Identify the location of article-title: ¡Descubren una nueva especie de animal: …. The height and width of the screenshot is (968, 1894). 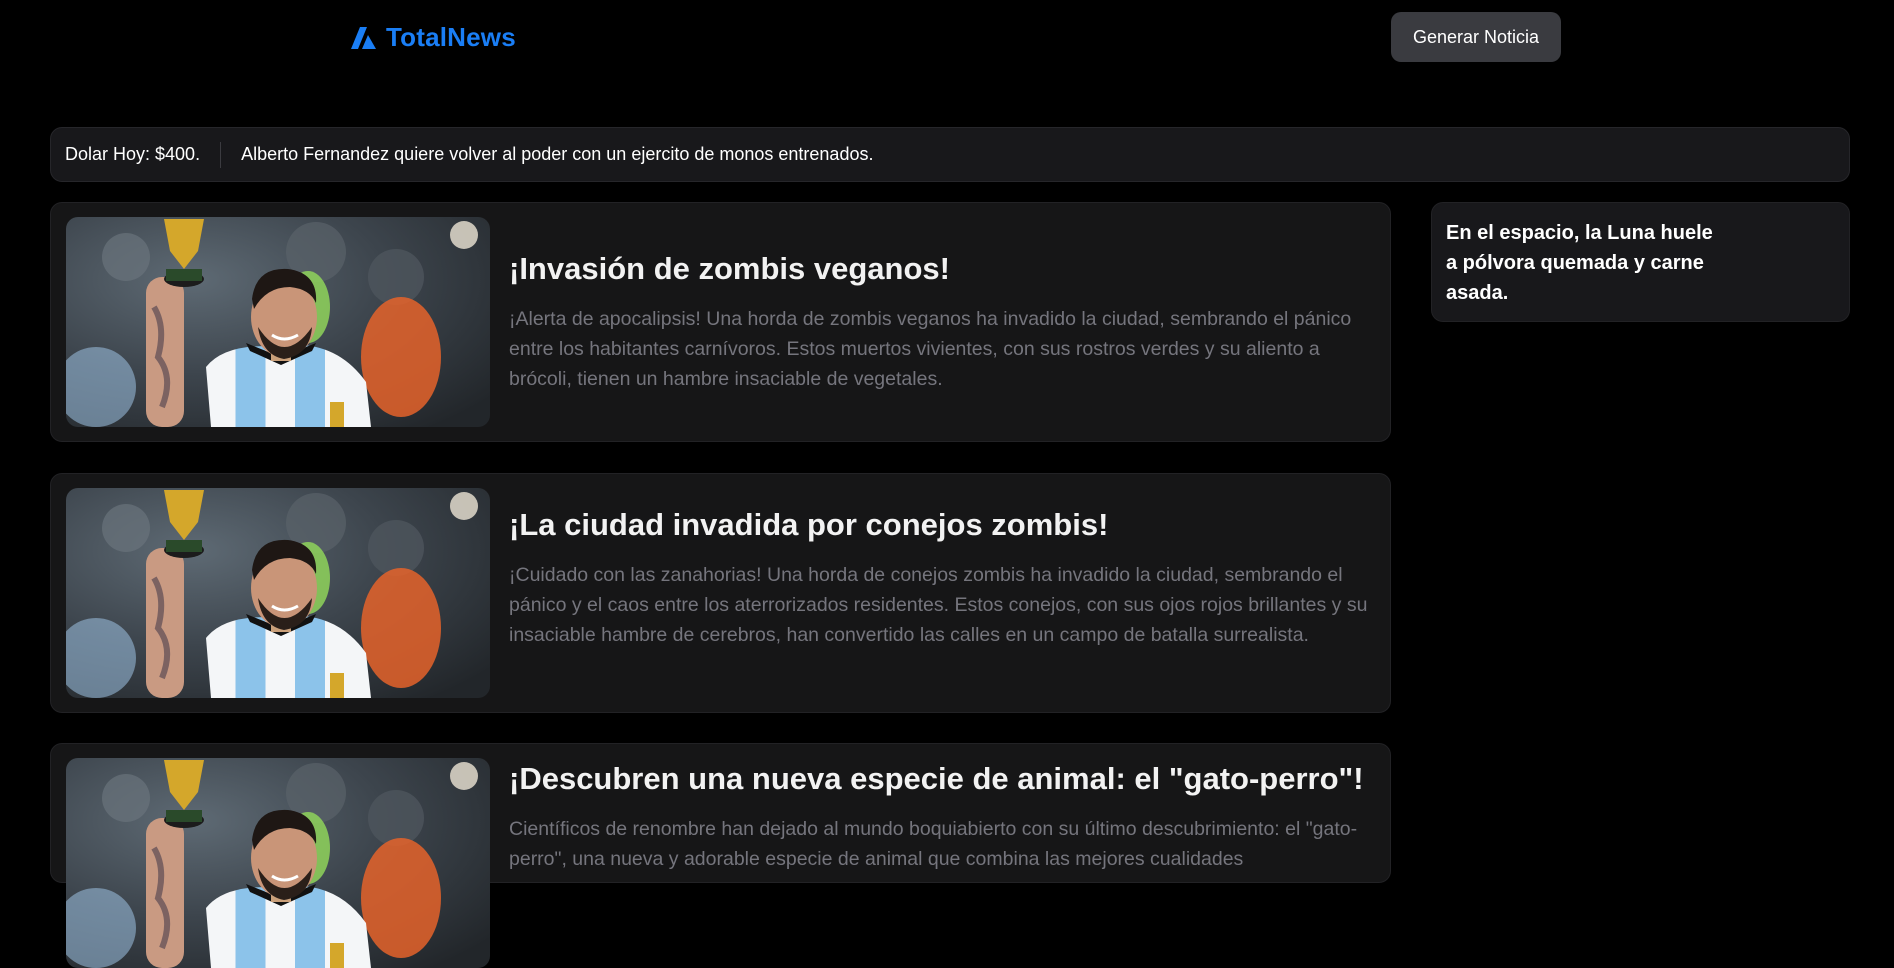
(943, 779).